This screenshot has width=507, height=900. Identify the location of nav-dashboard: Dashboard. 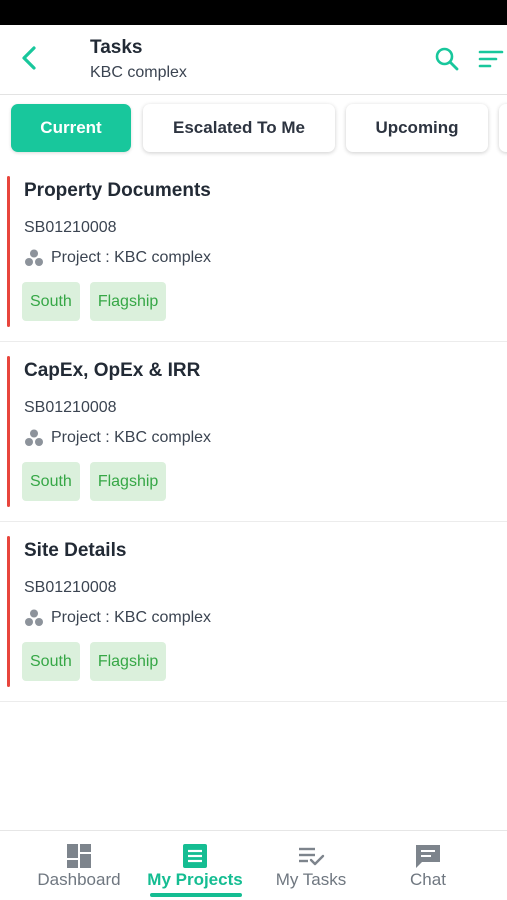
(79, 865).